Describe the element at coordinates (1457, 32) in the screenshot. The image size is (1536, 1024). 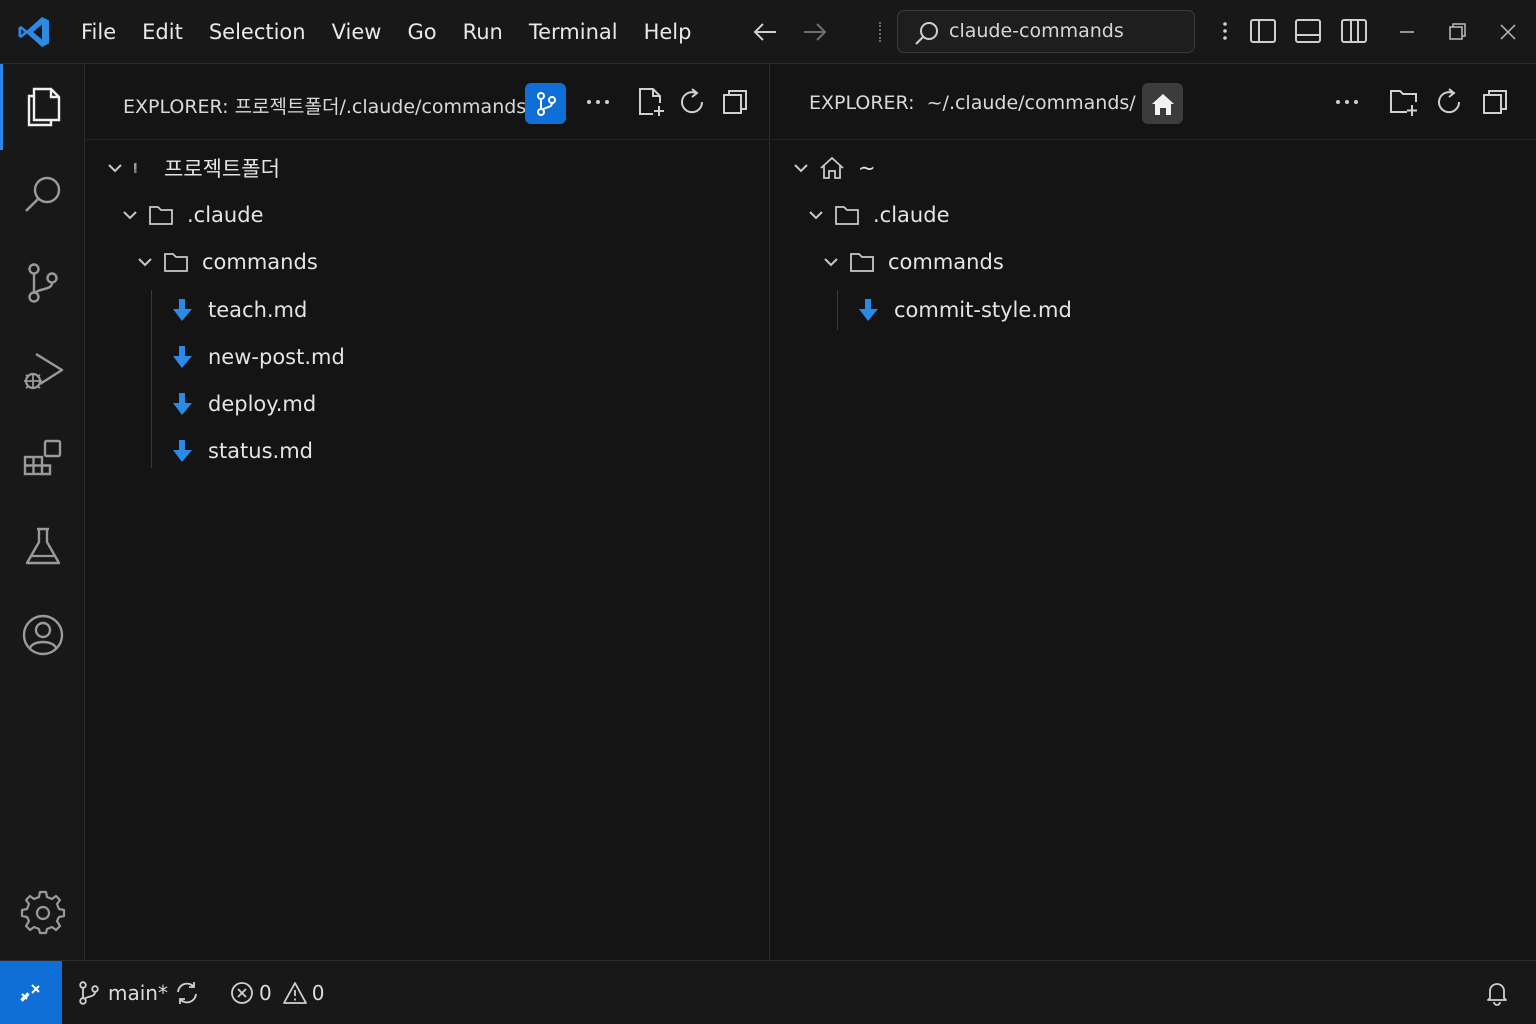
I see `restore-icon` at that location.